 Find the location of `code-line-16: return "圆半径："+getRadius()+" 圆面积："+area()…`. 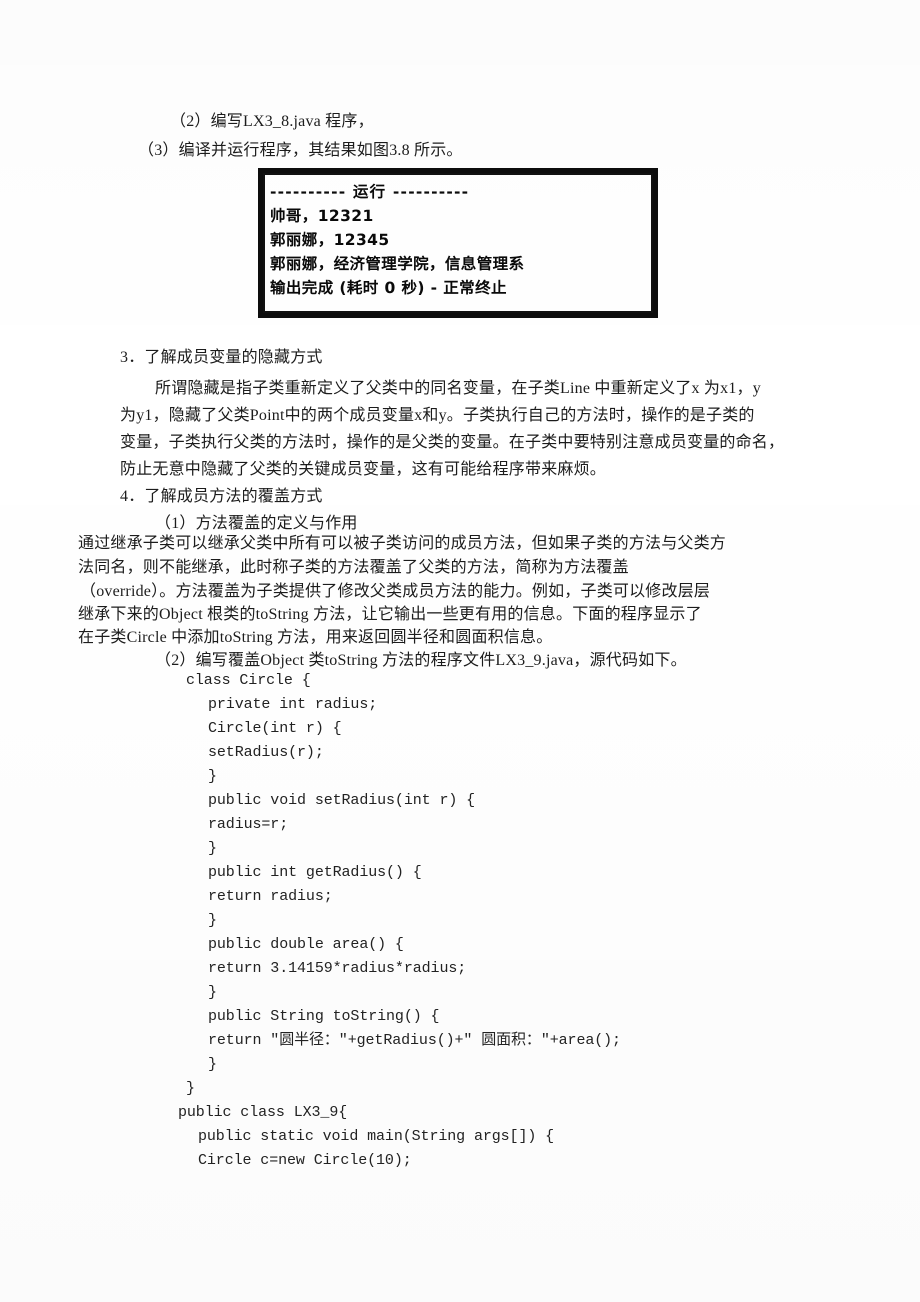

code-line-16: return "圆半径："+getRadius()+" 圆面积："+area()… is located at coordinates (414, 1040).